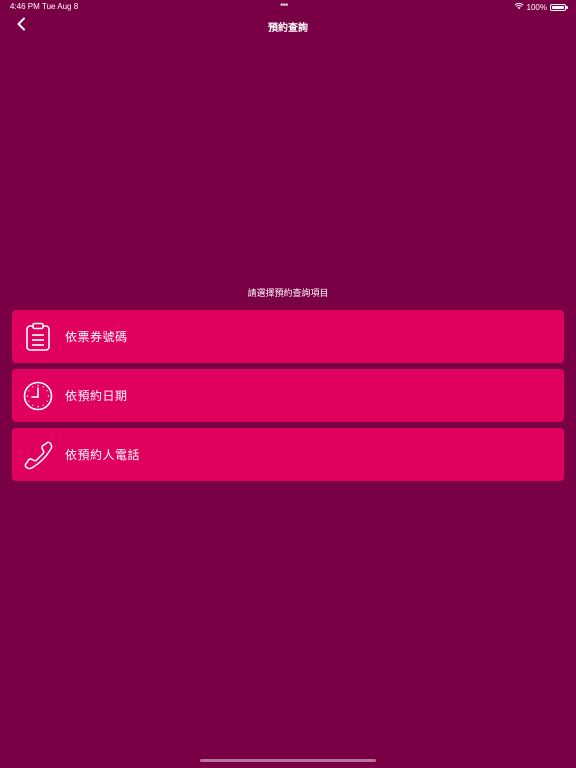 The height and width of the screenshot is (768, 576). Describe the element at coordinates (288, 293) in the screenshot. I see `prompt-text: 請選擇預約查詢項目` at that location.